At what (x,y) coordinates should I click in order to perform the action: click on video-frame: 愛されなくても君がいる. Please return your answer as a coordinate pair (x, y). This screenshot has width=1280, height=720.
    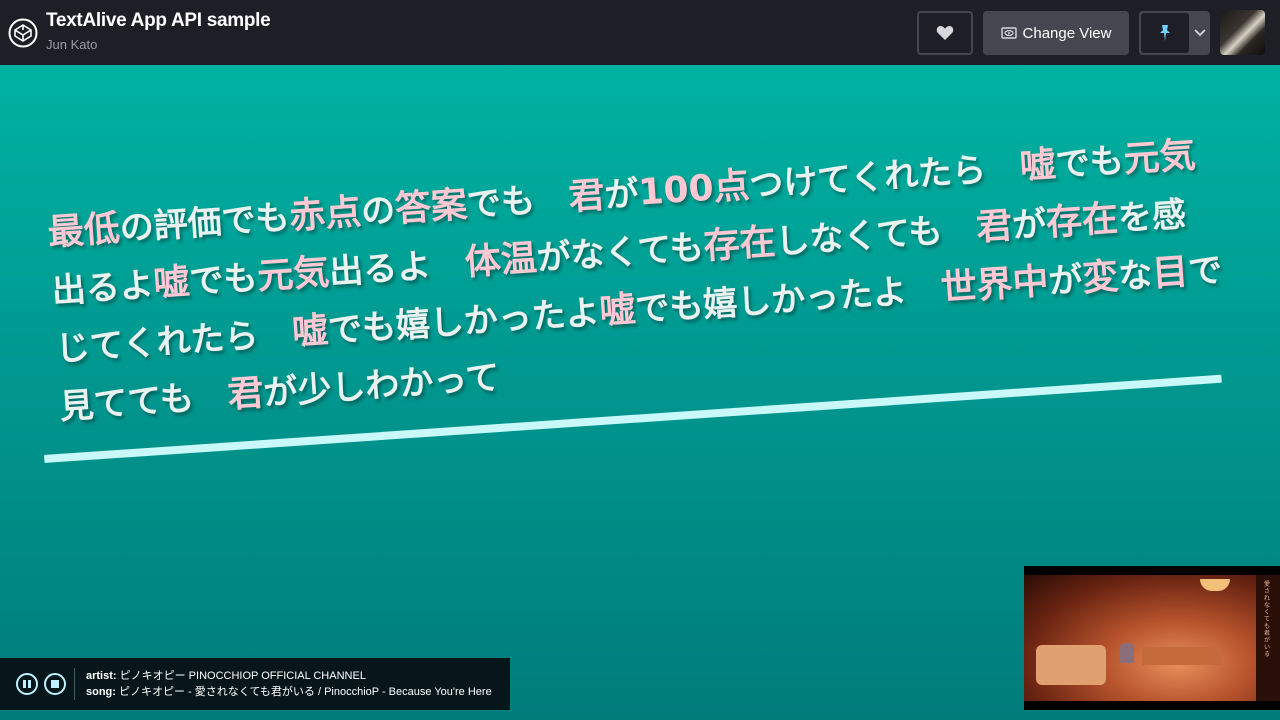
    Looking at the image, I should click on (1152, 638).